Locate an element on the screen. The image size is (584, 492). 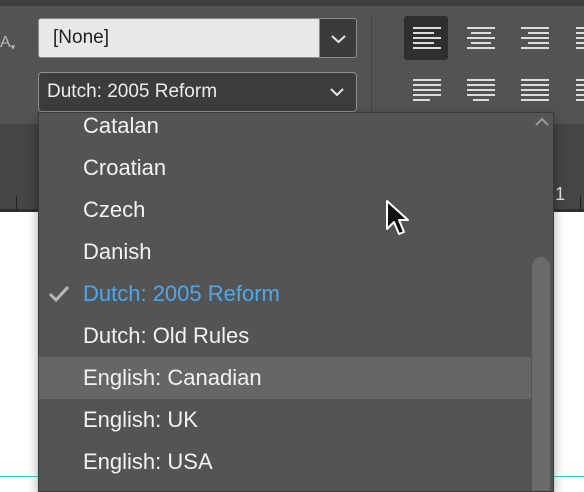
menu-item-label: Dutch: Old Rules is located at coordinates (166, 335).